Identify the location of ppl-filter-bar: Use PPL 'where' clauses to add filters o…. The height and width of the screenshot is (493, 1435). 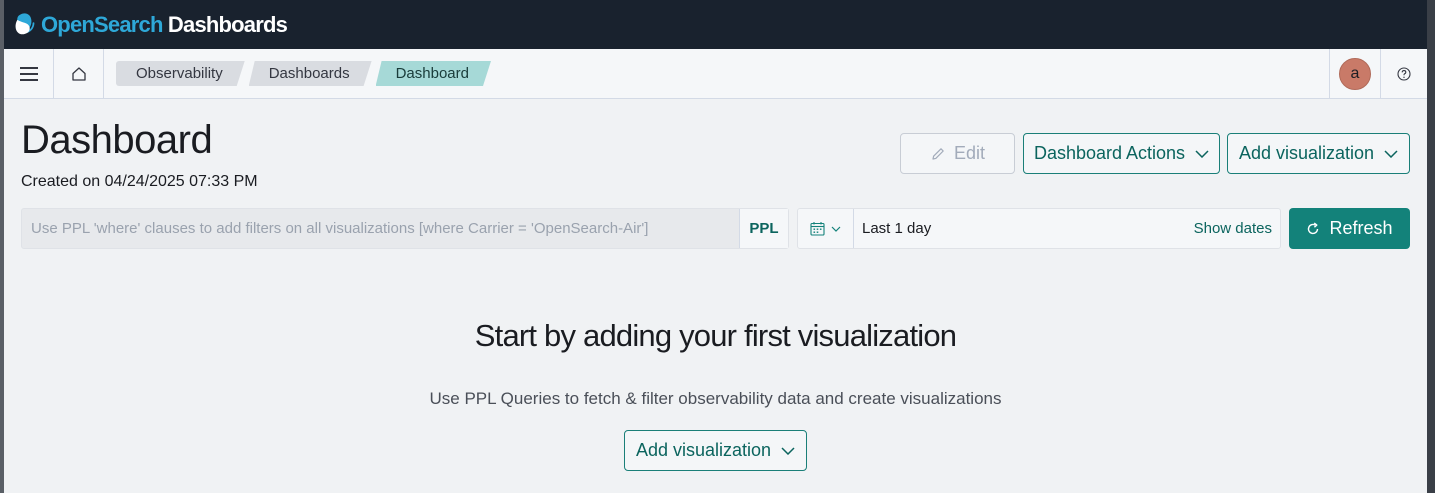
(405, 228).